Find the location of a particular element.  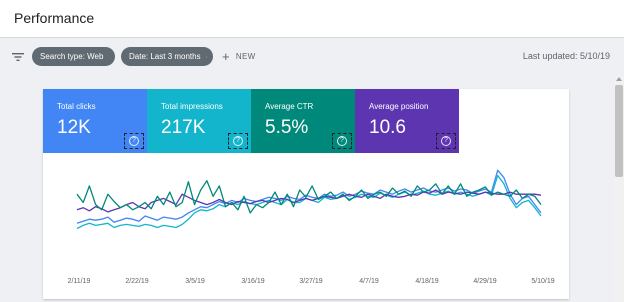

date-range-chip: Date: Last 3 months is located at coordinates (167, 56).